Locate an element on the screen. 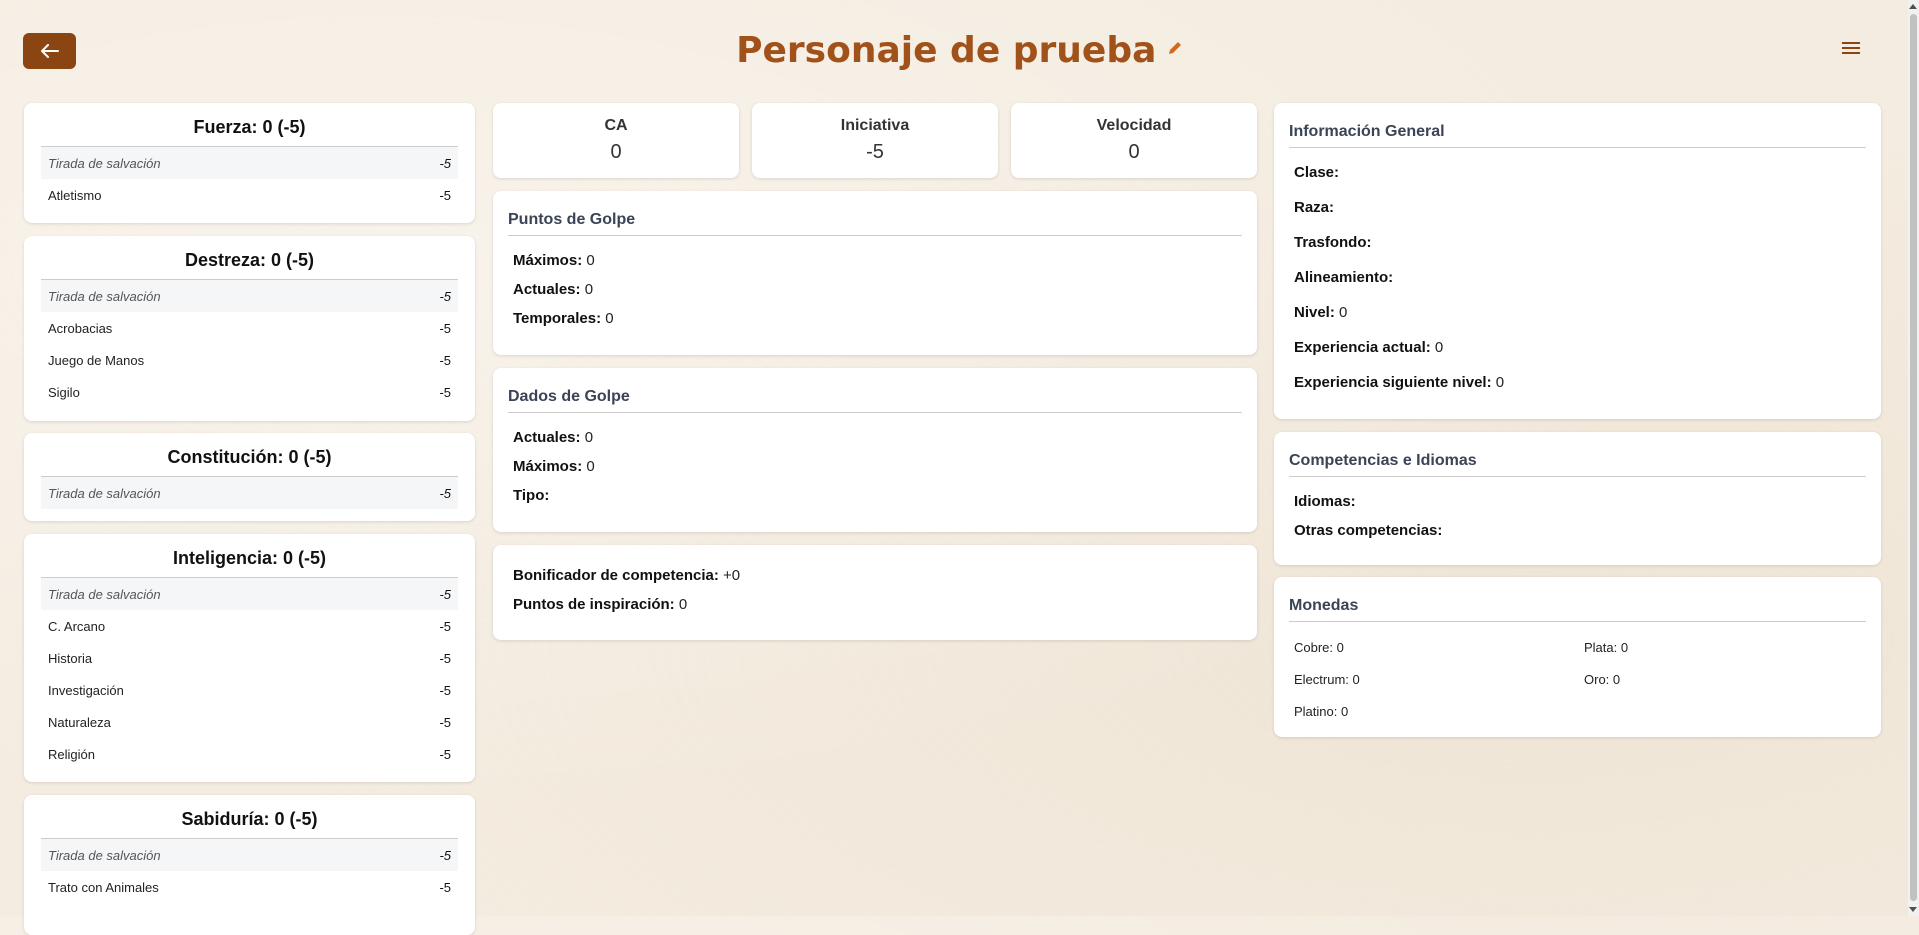  hp-max: Máximos: 0 is located at coordinates (554, 260).